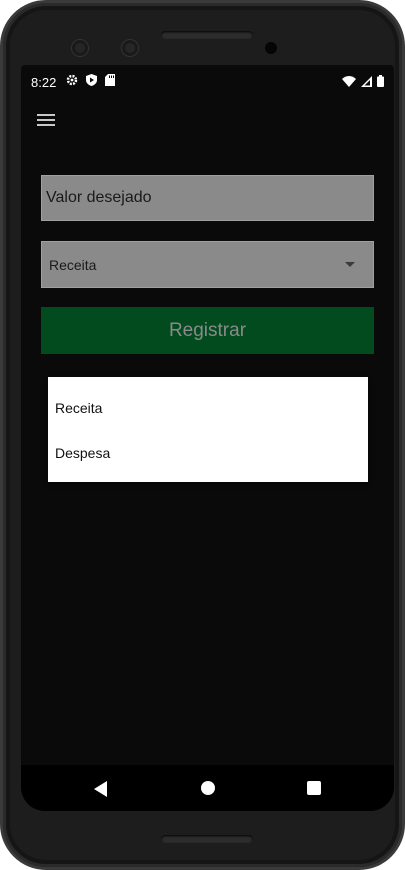 The width and height of the screenshot is (405, 870). I want to click on dropdown-arrow-icon, so click(350, 264).